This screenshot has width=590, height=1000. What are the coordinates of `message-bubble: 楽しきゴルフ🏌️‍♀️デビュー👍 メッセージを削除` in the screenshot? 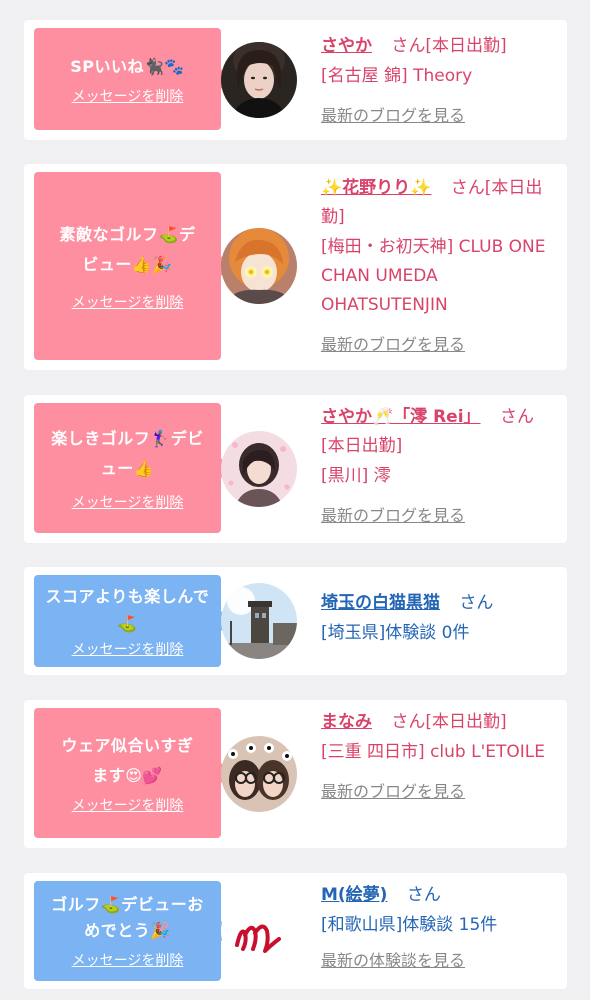 It's located at (132, 468).